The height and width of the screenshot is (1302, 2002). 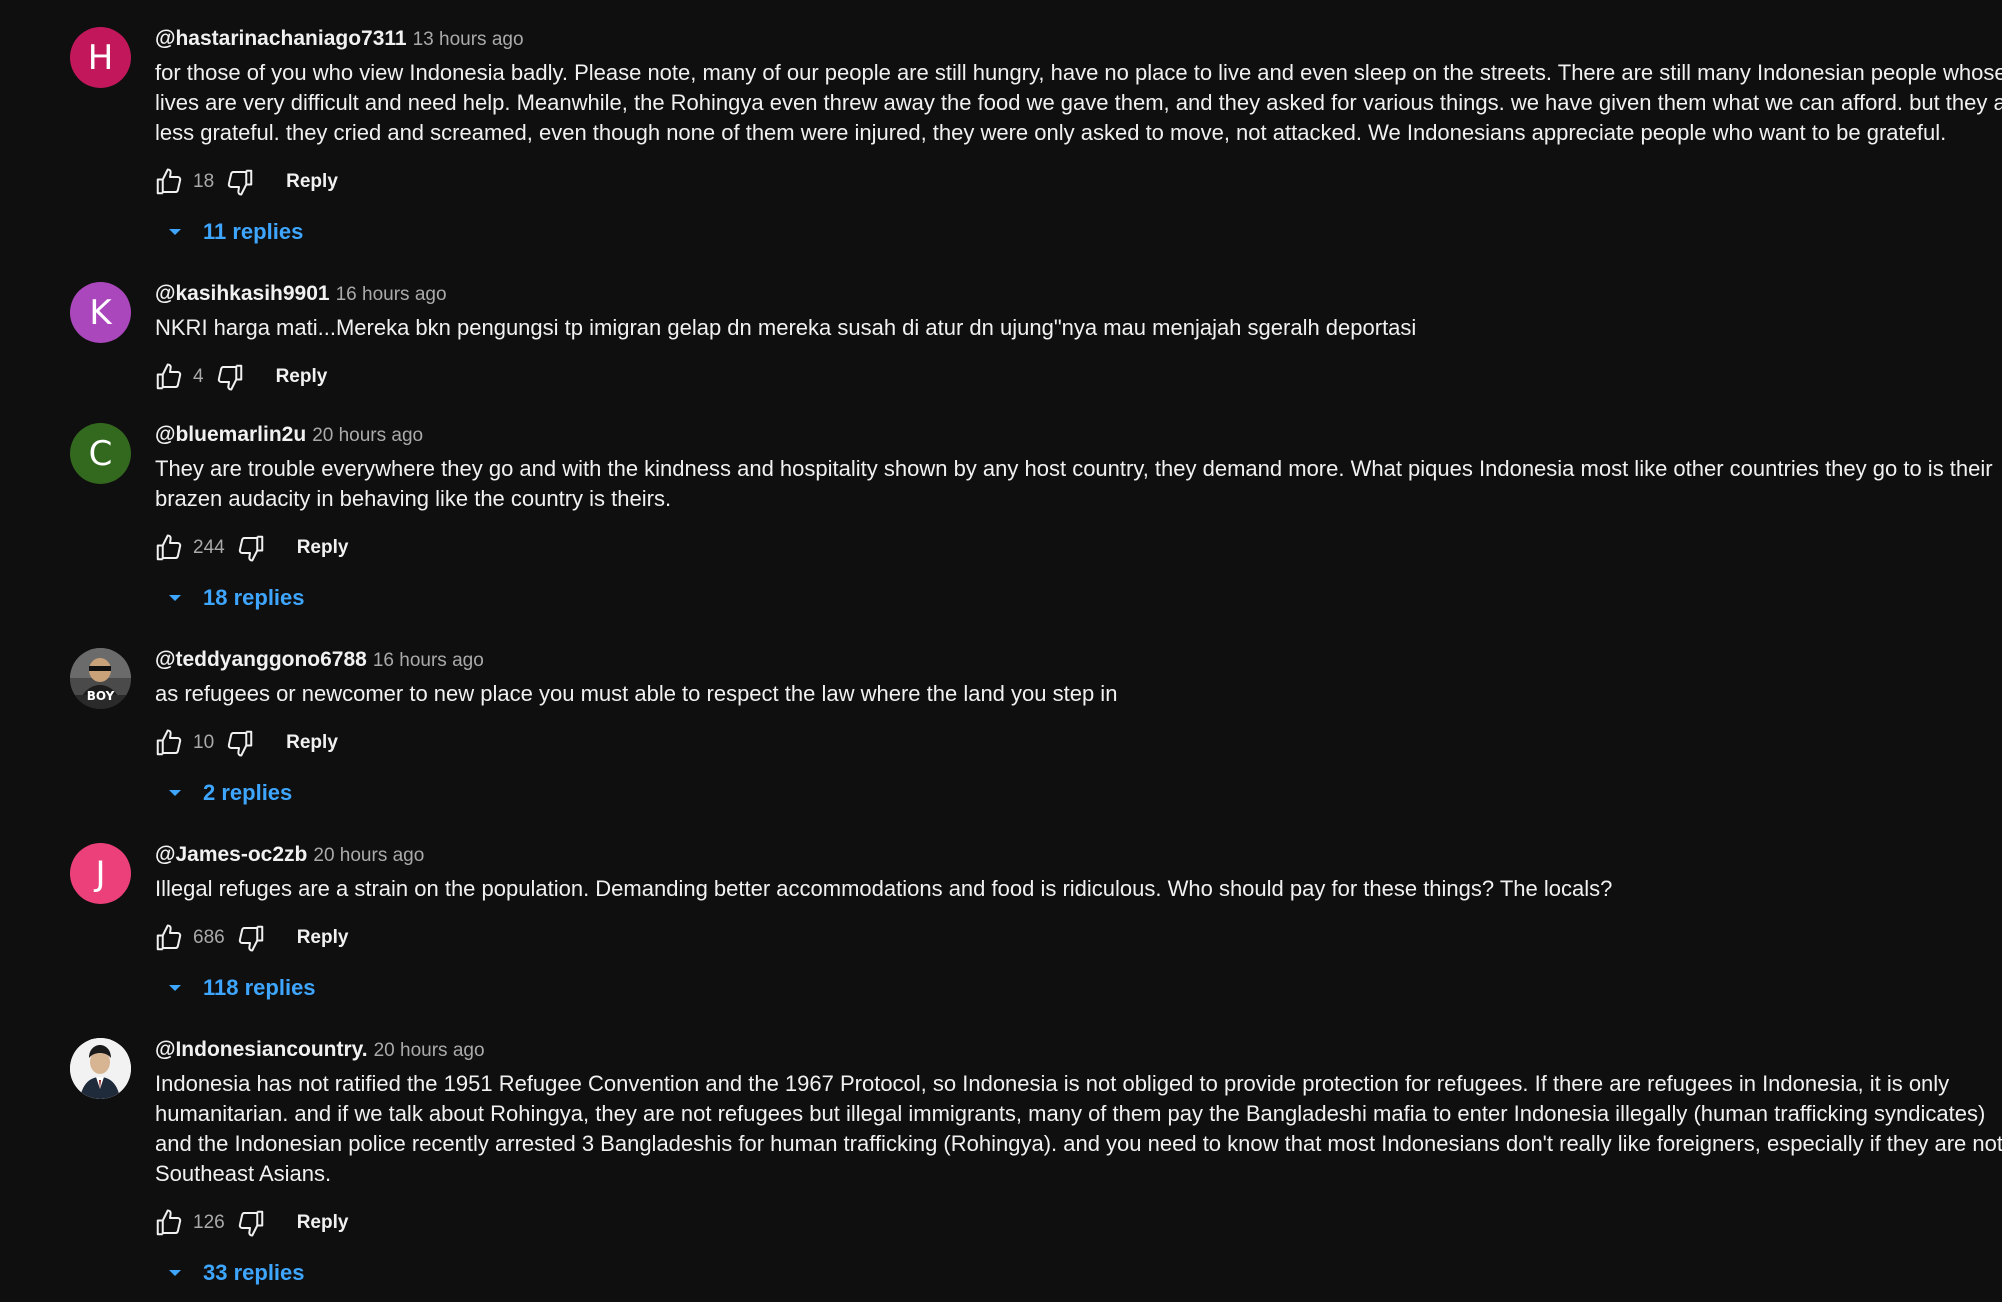 I want to click on avatar-letter: C, so click(x=100, y=453).